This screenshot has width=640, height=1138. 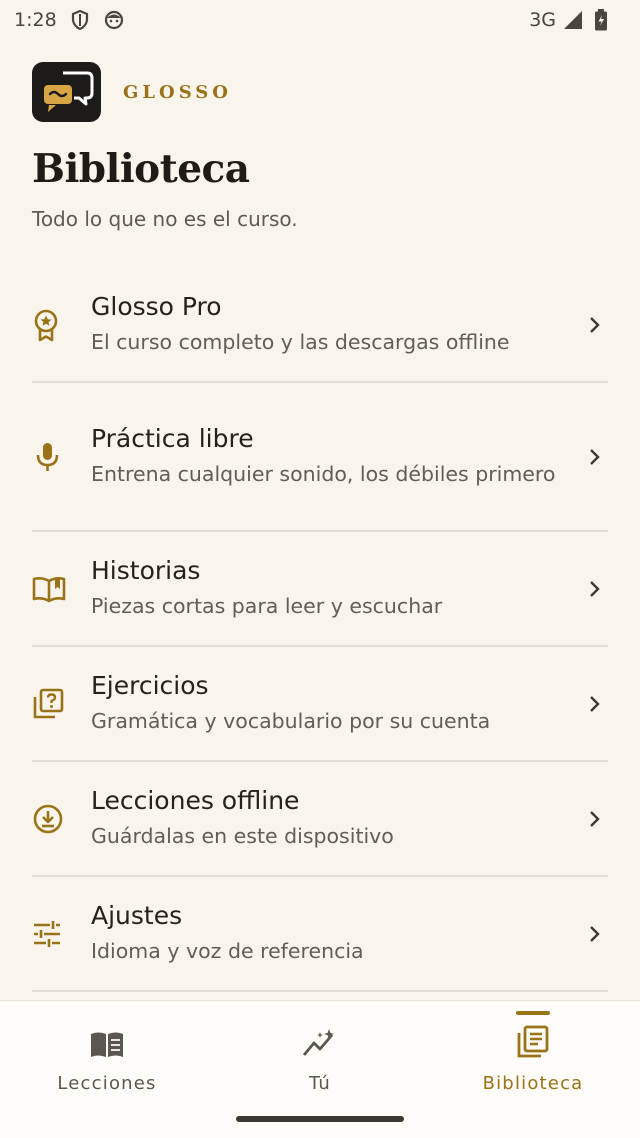 What do you see at coordinates (61, 457) in the screenshot?
I see `microphone-icon` at bounding box center [61, 457].